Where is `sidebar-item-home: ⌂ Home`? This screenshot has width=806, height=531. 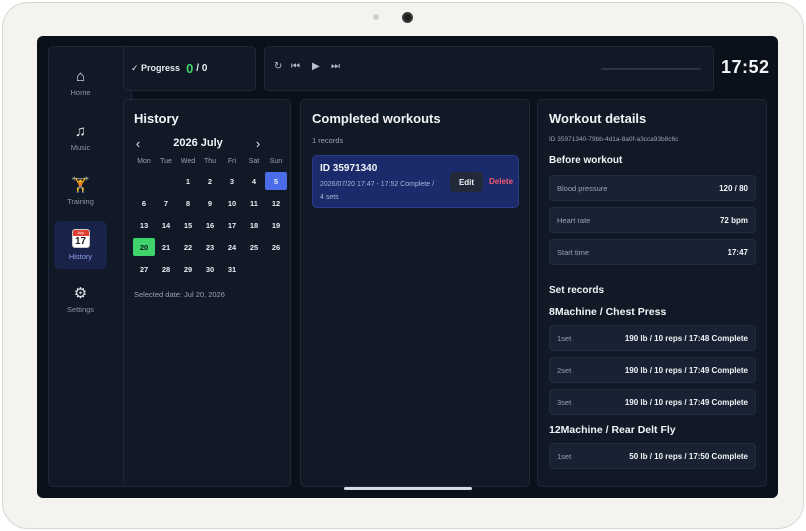 sidebar-item-home: ⌂ Home is located at coordinates (80, 82).